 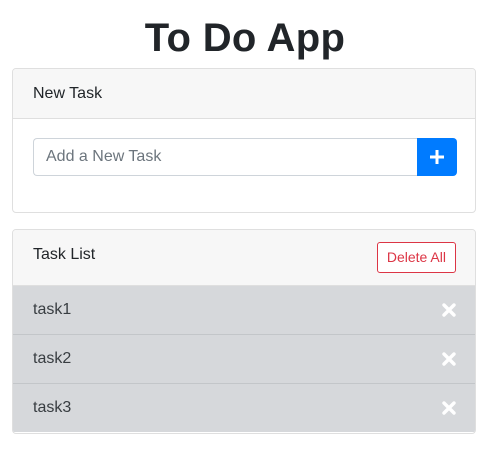 I want to click on new-task-input-group, so click(x=245, y=157).